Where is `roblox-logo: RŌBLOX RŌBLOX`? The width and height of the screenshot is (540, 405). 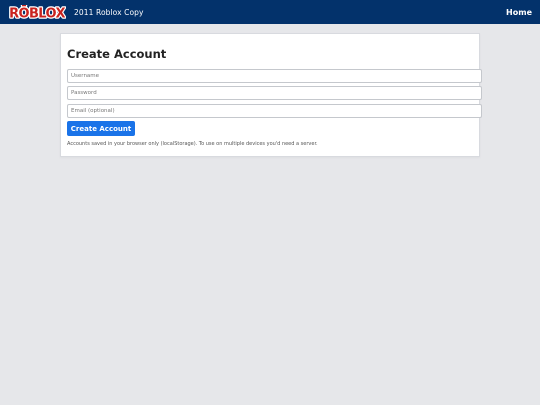 roblox-logo: RŌBLOX RŌBLOX is located at coordinates (37, 12).